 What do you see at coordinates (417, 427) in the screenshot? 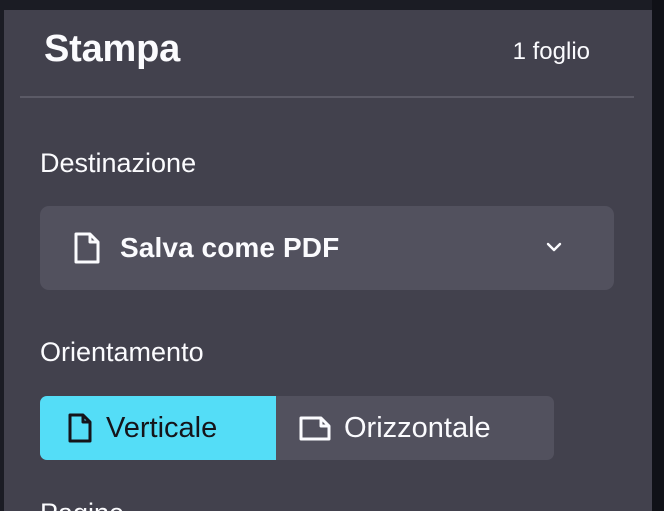
I see `orientation-landscape-label: Orizzontale` at bounding box center [417, 427].